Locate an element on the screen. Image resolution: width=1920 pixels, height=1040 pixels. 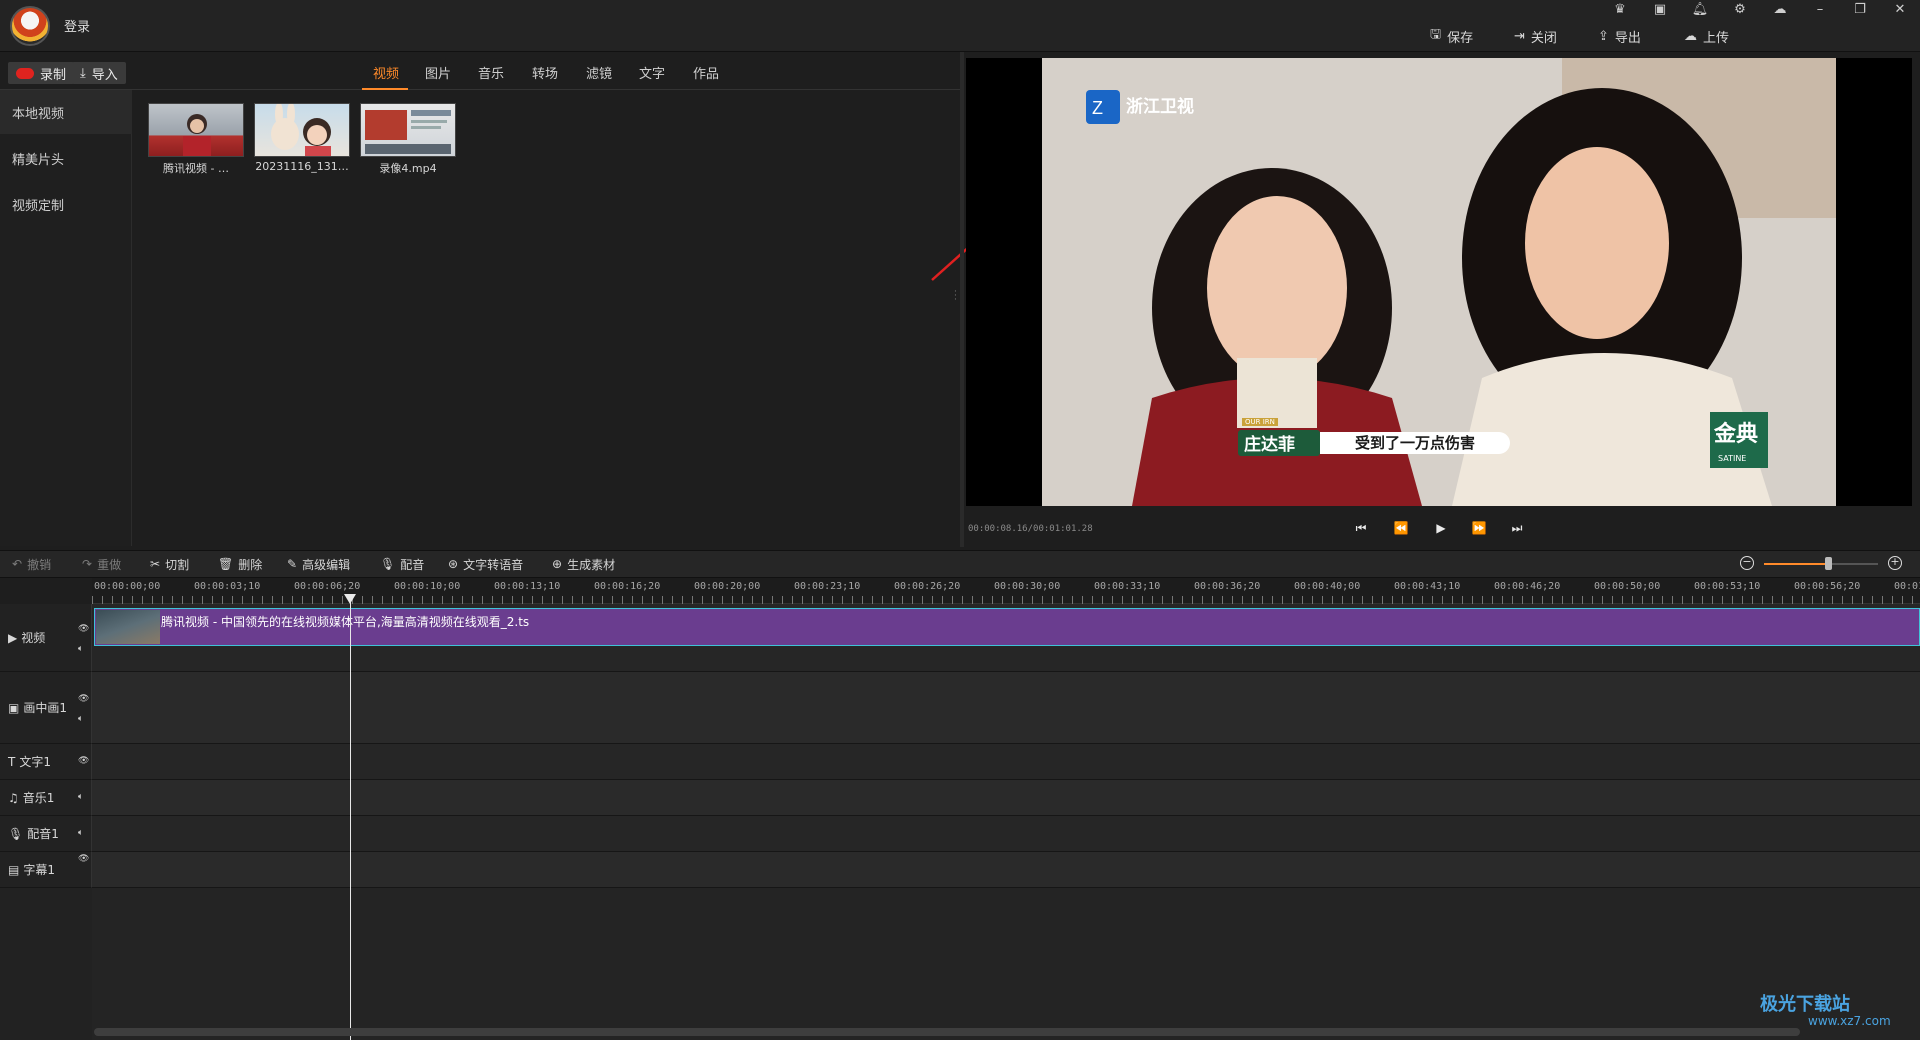
bell-icon: 🔔︎ is located at coordinates (1700, 11).